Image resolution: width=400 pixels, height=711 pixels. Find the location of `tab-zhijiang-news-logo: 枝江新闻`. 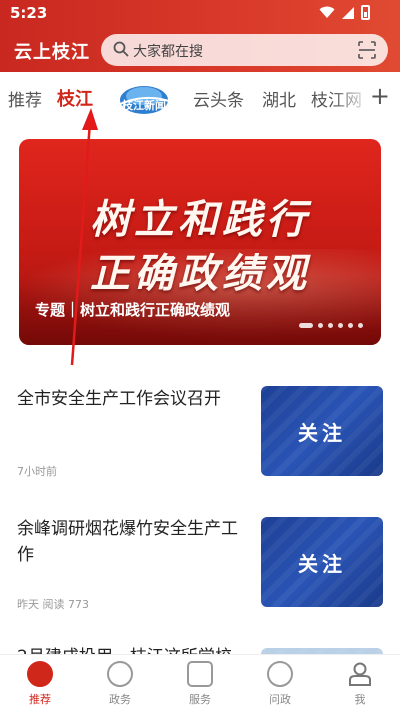

tab-zhijiang-news-logo: 枝江新闻 is located at coordinates (144, 97).